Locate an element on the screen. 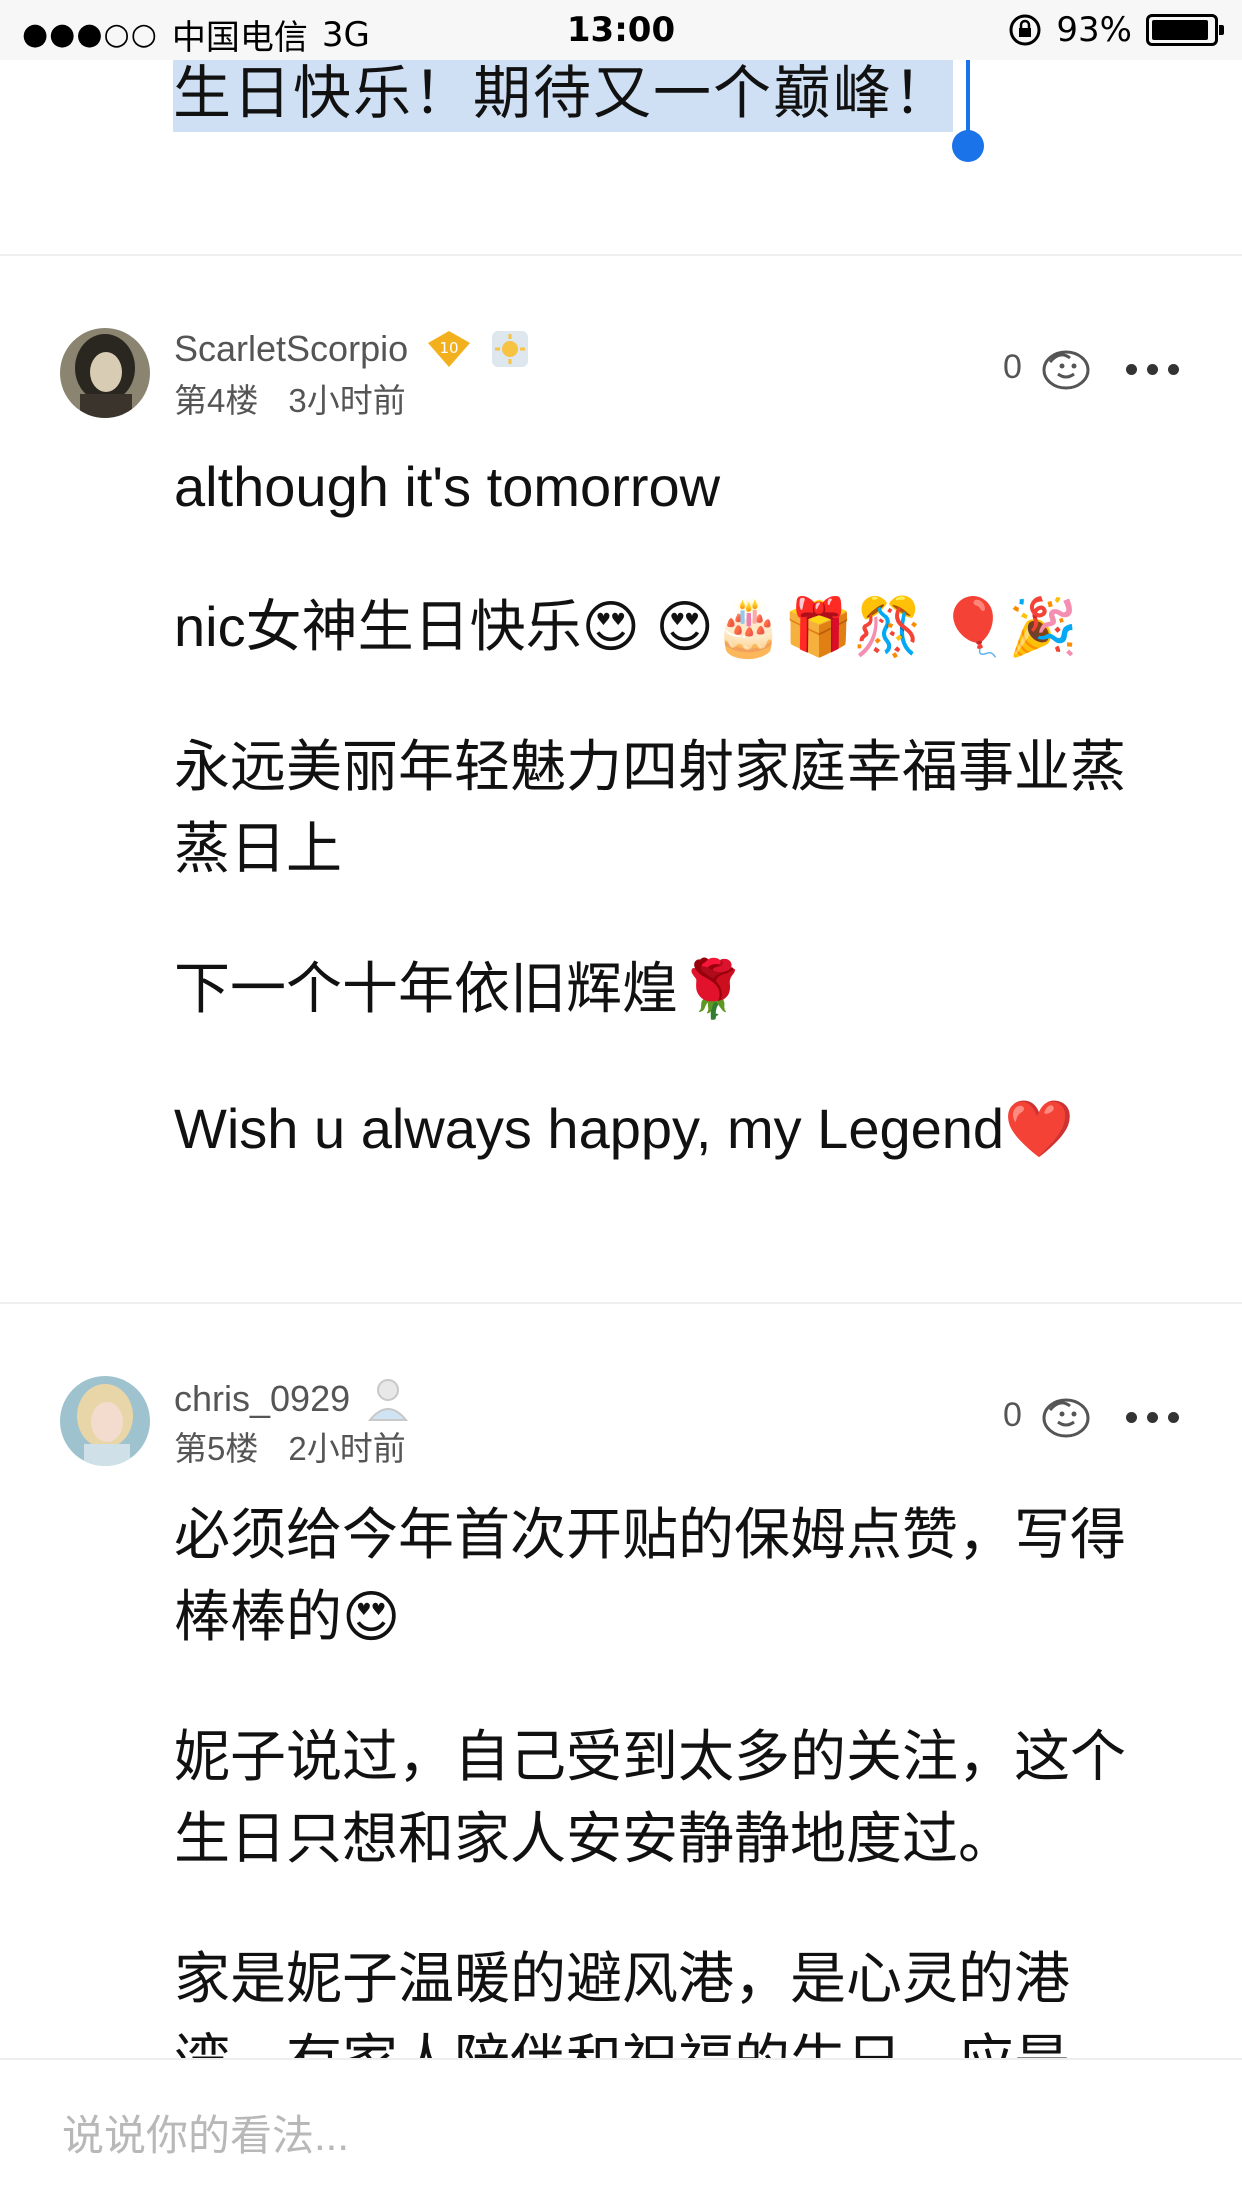 The image size is (1242, 2210). level-badge-text: 10 is located at coordinates (449, 348).